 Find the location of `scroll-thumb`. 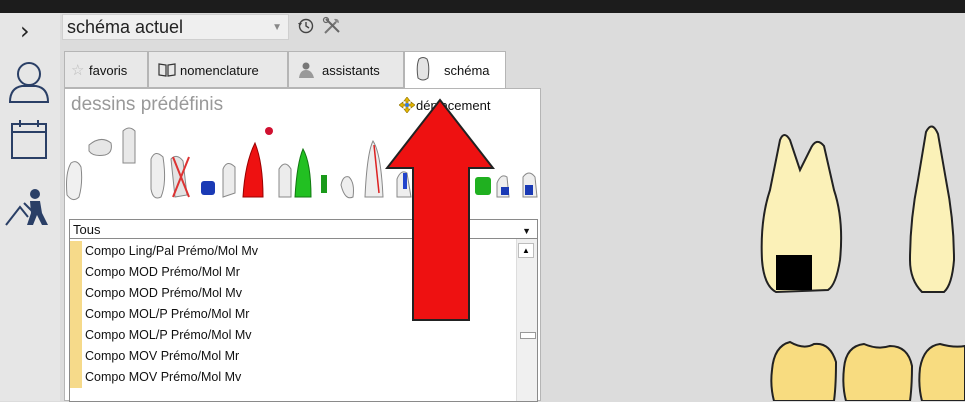

scroll-thumb is located at coordinates (528, 335).